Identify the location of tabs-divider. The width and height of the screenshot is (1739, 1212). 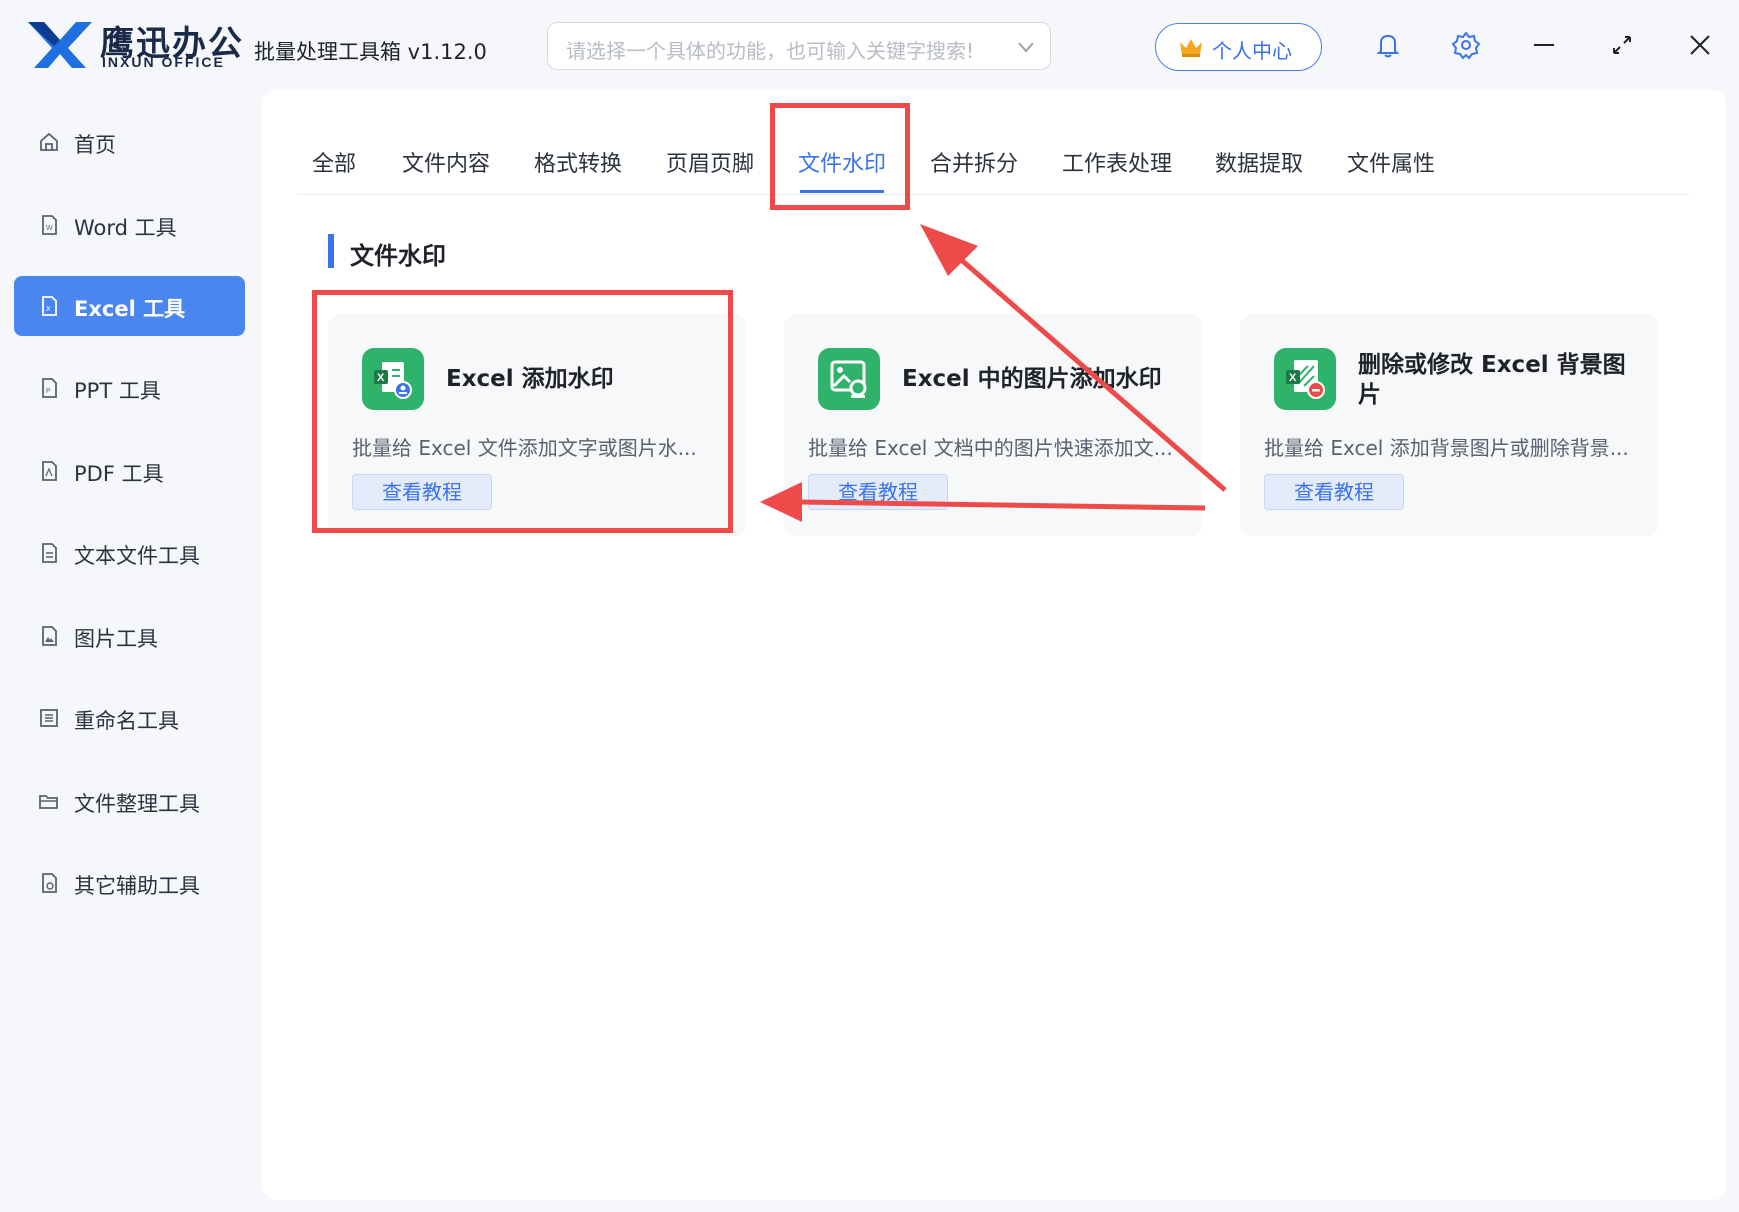
(994, 194).